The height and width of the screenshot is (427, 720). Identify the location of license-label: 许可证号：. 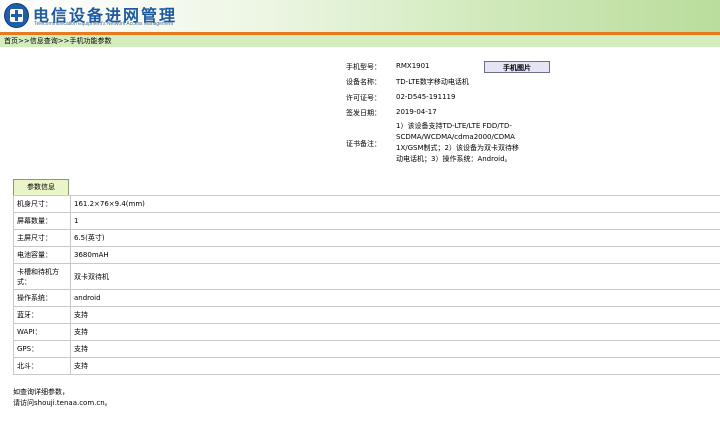
(363, 98).